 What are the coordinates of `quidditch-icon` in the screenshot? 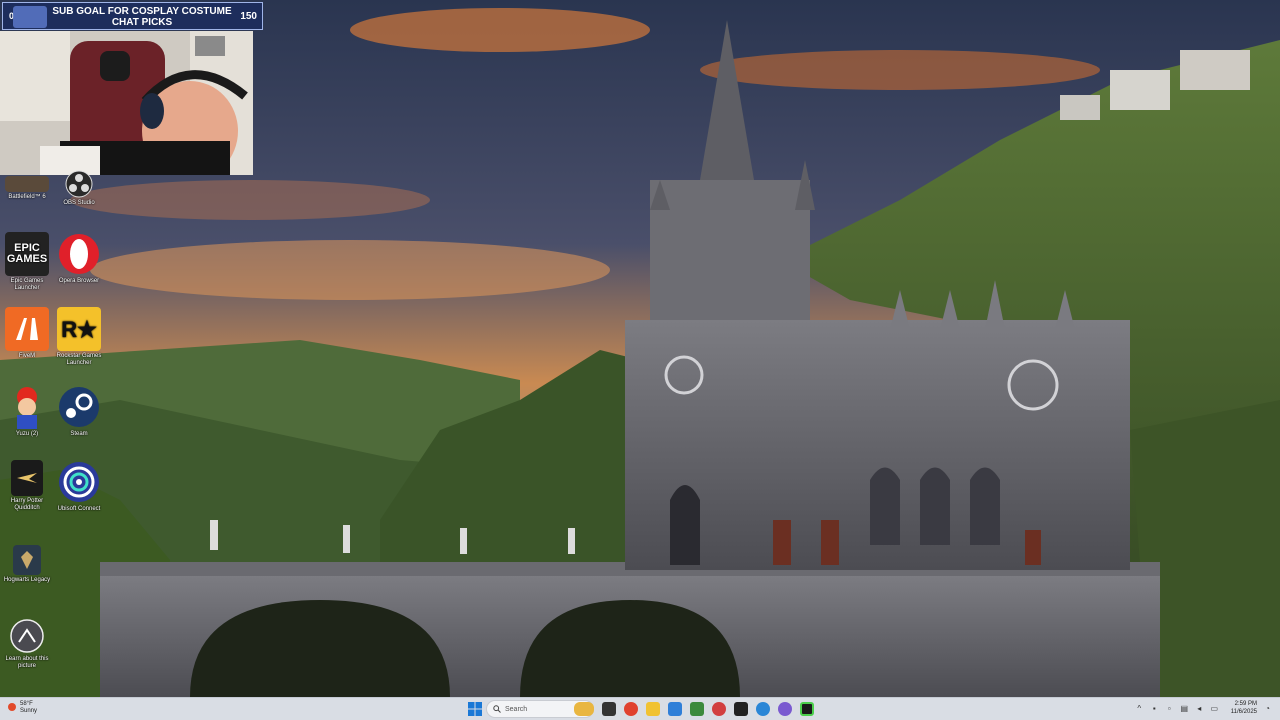 It's located at (27, 478).